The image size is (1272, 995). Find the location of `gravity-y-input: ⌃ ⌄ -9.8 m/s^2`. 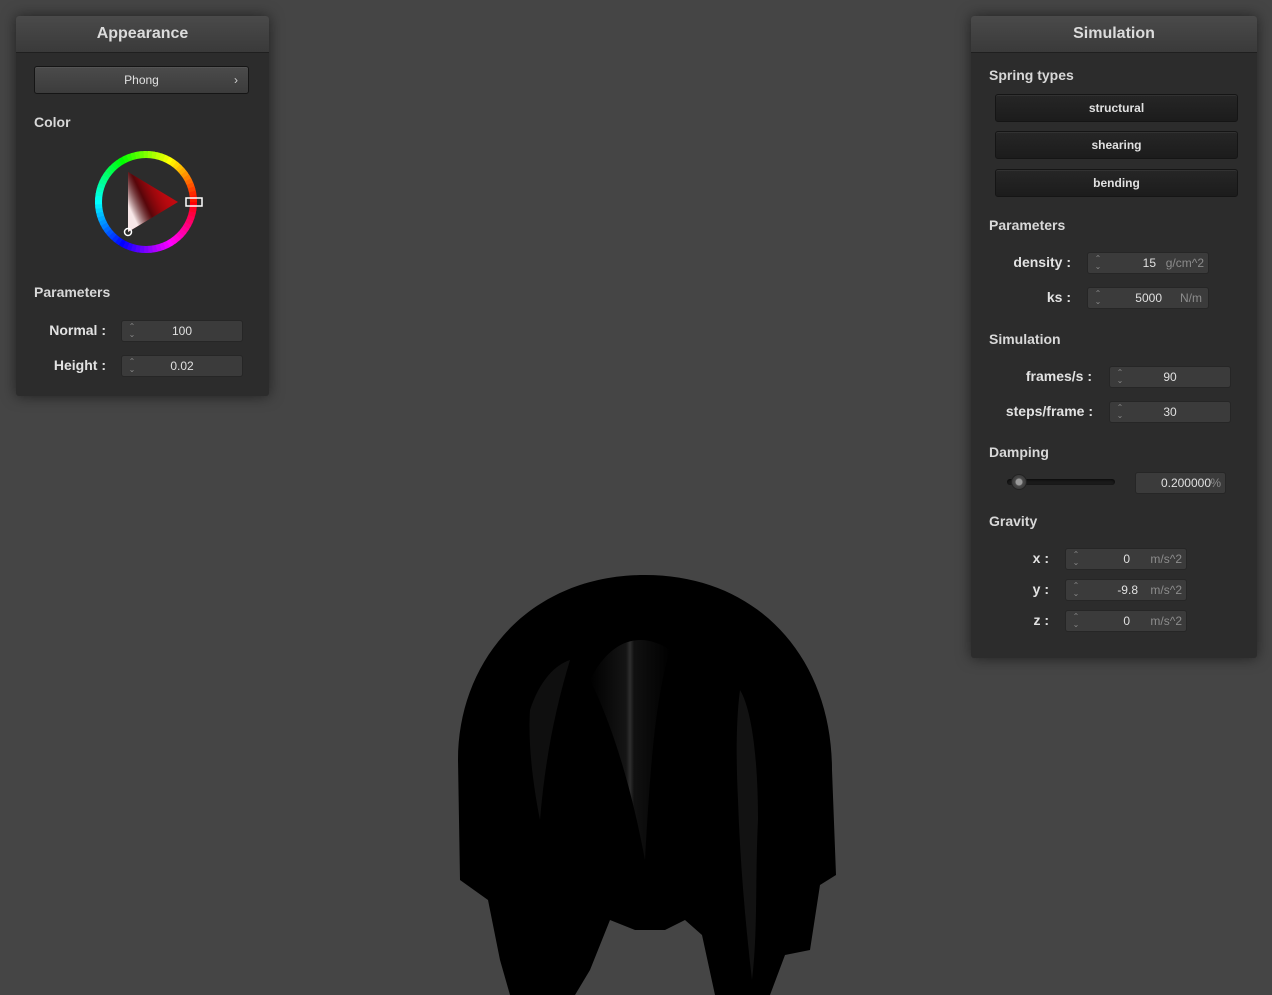

gravity-y-input: ⌃ ⌄ -9.8 m/s^2 is located at coordinates (1126, 590).